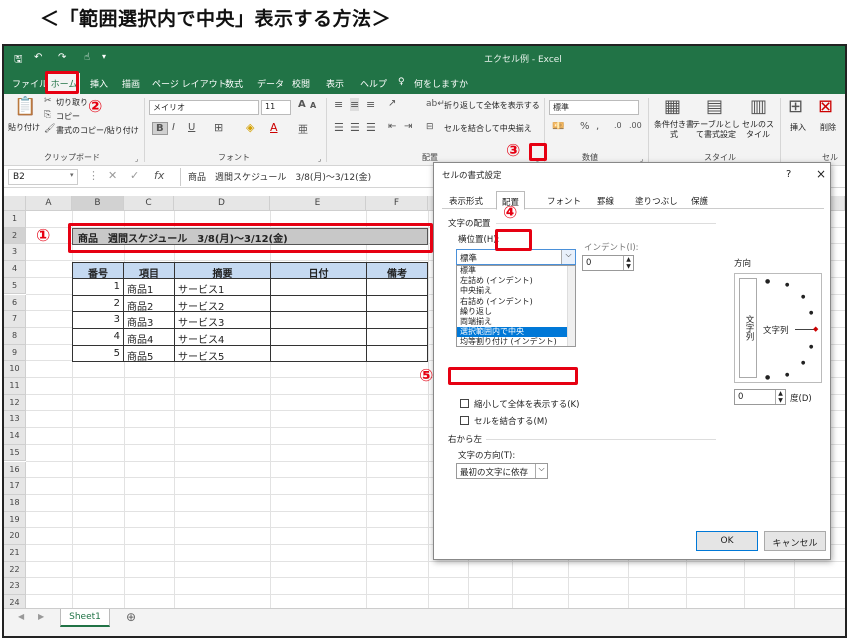  I want to click on table-cell: 商品1, so click(149, 287).